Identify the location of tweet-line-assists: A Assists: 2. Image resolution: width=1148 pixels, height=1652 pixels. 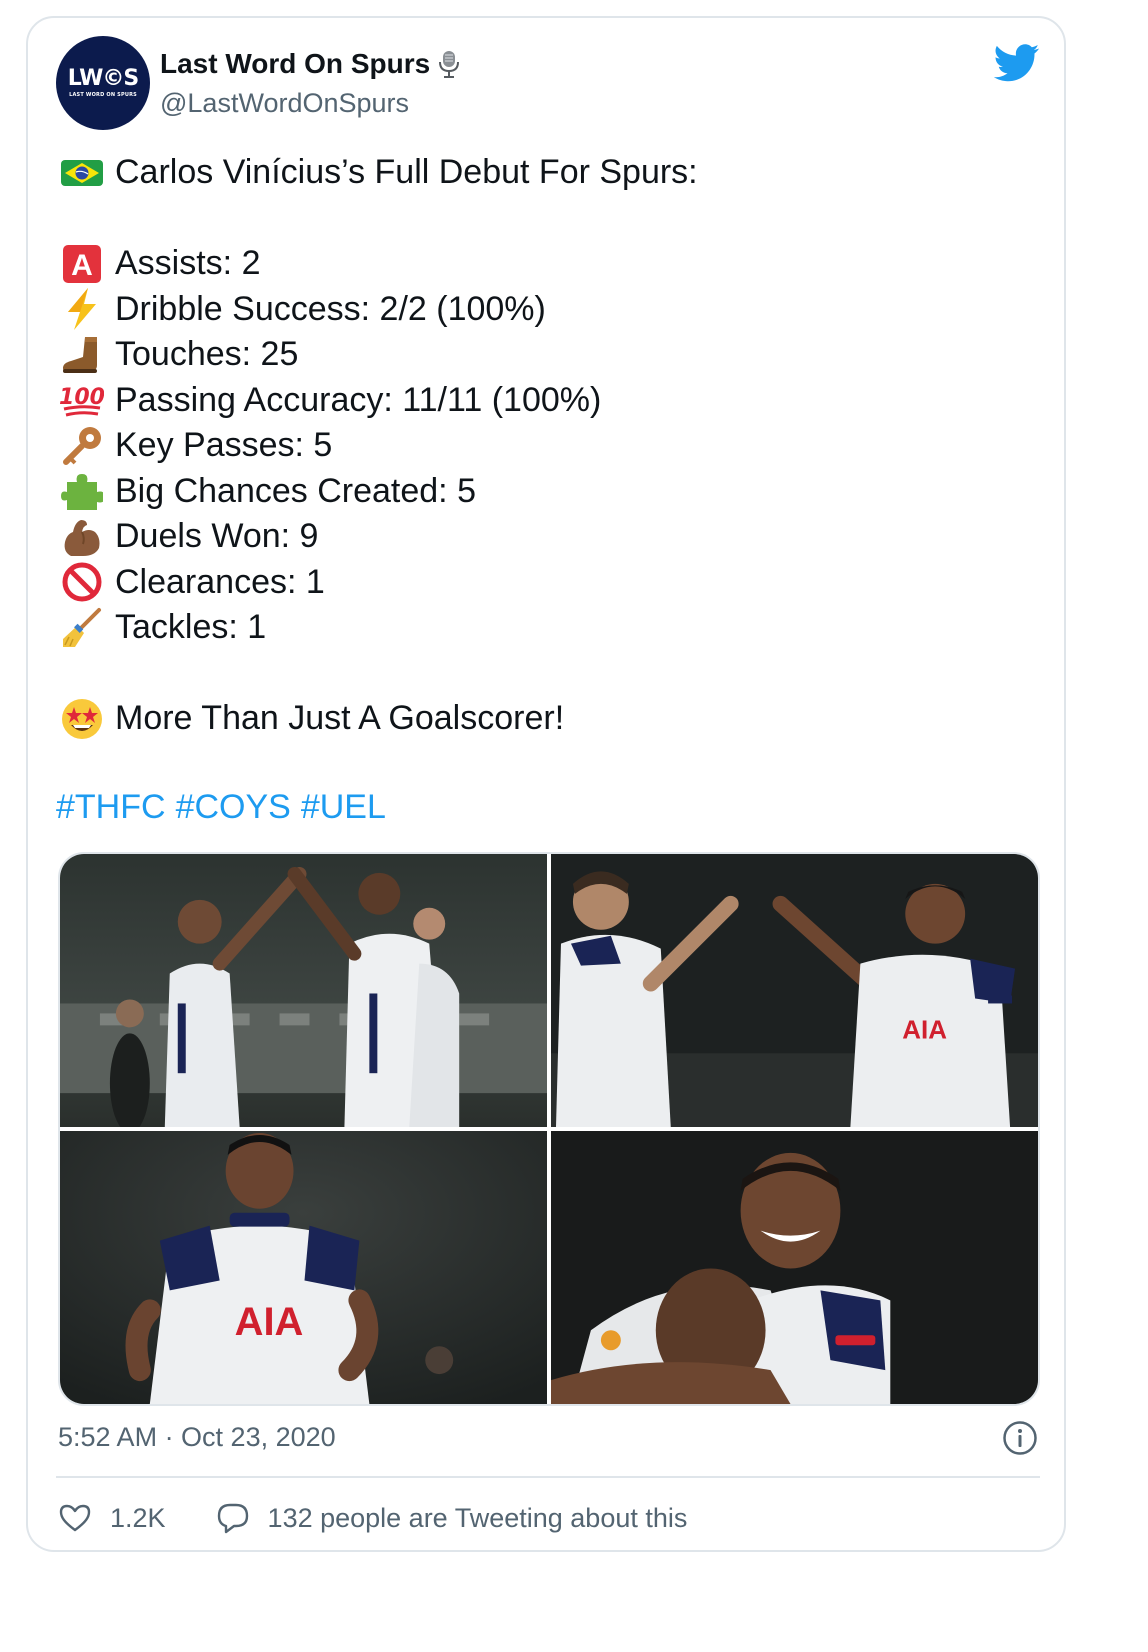
(540, 264).